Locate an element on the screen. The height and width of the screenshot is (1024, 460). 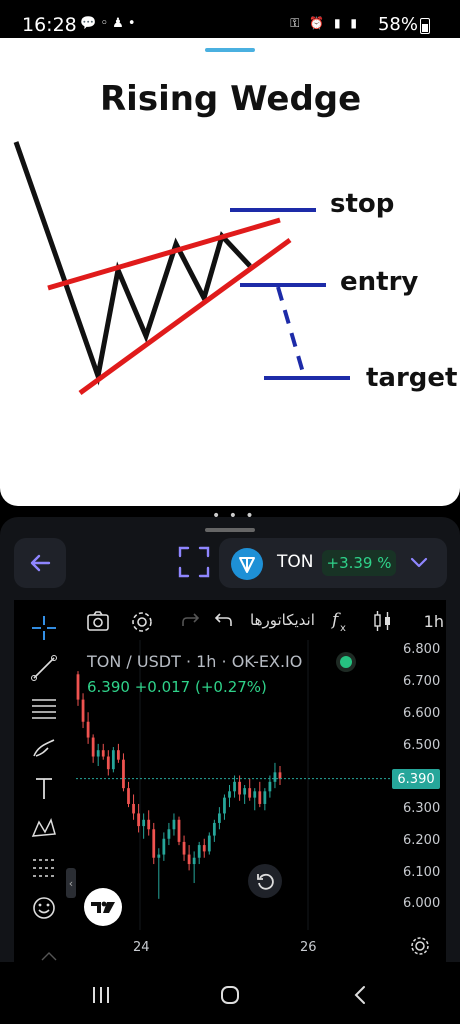
redo-icon is located at coordinates (191, 621).